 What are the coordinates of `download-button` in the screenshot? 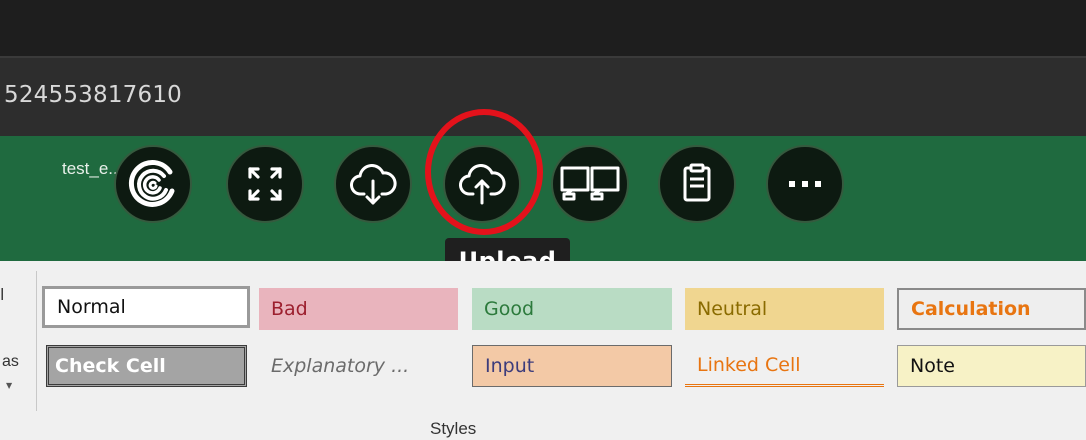 It's located at (373, 184).